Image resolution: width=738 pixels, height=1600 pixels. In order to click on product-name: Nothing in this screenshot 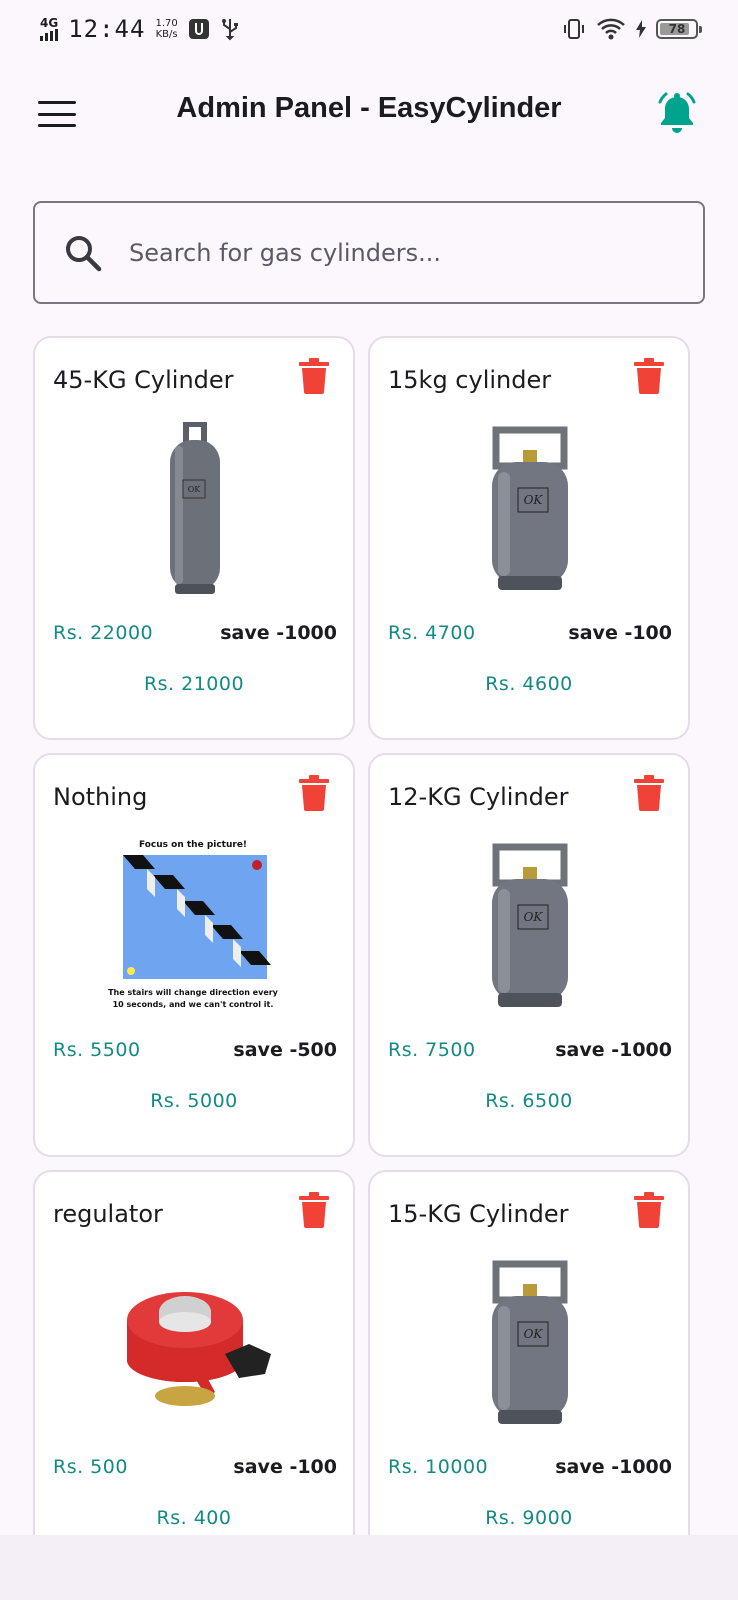, I will do `click(100, 797)`.